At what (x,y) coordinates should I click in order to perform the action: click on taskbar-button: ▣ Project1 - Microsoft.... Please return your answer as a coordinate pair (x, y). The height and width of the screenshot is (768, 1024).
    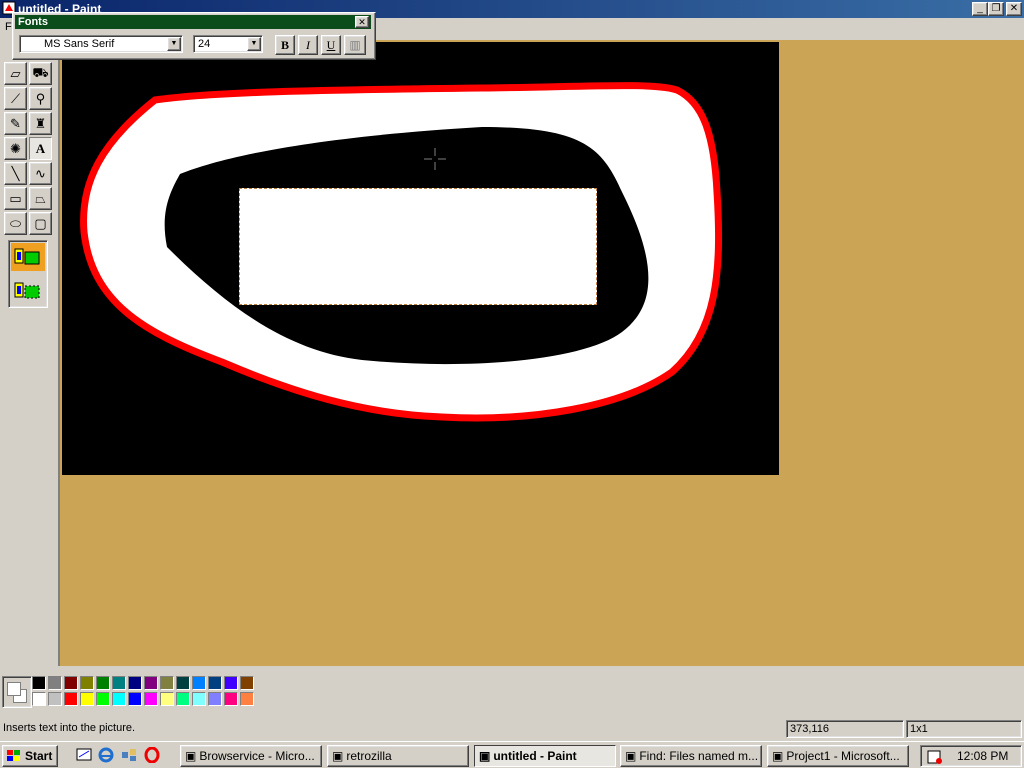
    Looking at the image, I should click on (838, 756).